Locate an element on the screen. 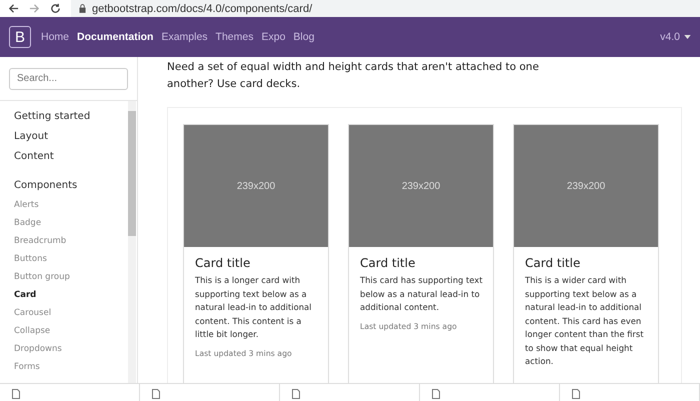 The image size is (700, 401). sidebar-item: Components is located at coordinates (71, 190).